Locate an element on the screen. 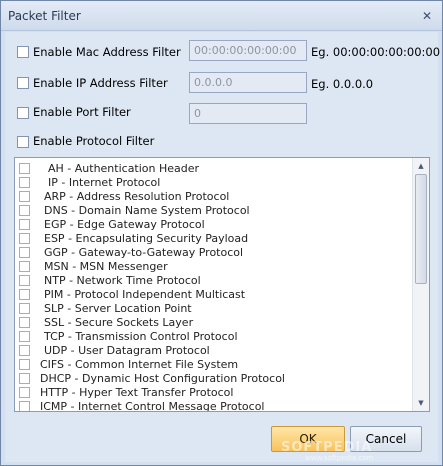 This screenshot has width=443, height=466. protocol-list-item: ARP - Address Resolution Protocol is located at coordinates (212, 197).